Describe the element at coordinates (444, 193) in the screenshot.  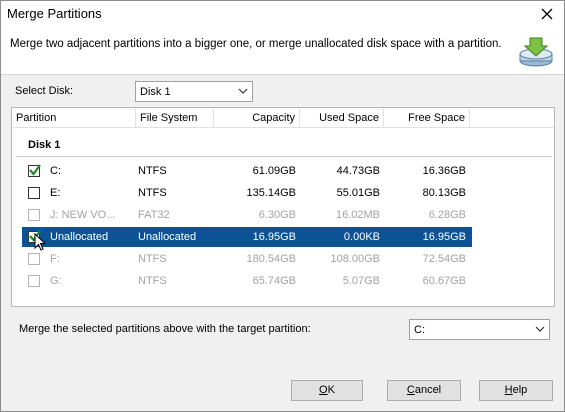
I see `cell-free: 80.13GB` at that location.